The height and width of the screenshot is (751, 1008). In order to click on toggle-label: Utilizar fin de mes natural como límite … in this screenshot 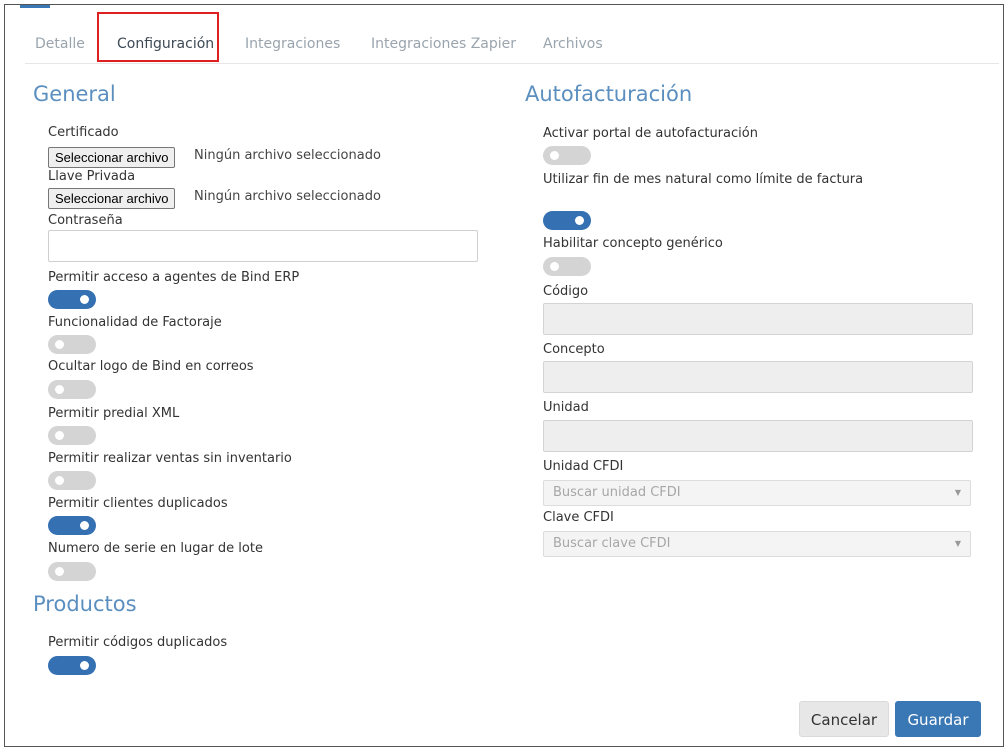, I will do `click(703, 179)`.